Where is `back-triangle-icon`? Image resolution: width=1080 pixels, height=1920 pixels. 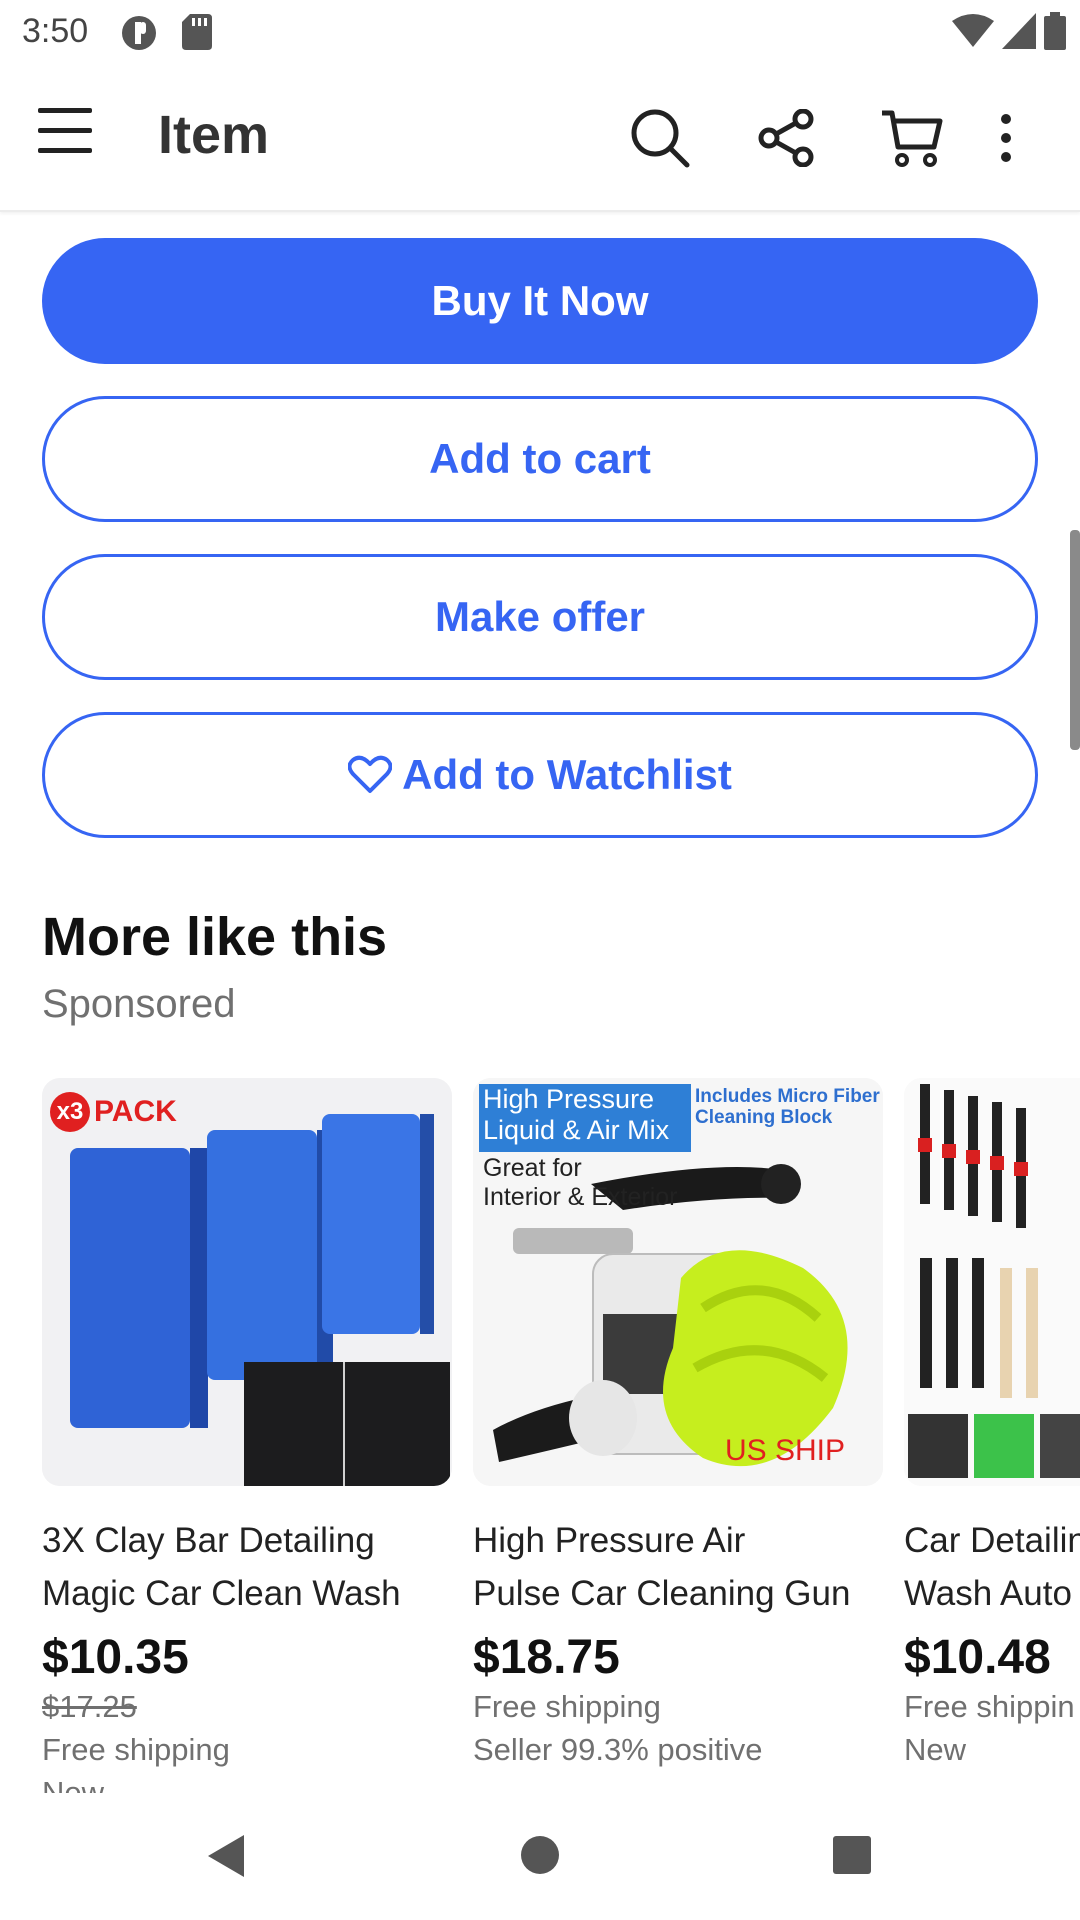 back-triangle-icon is located at coordinates (226, 1856).